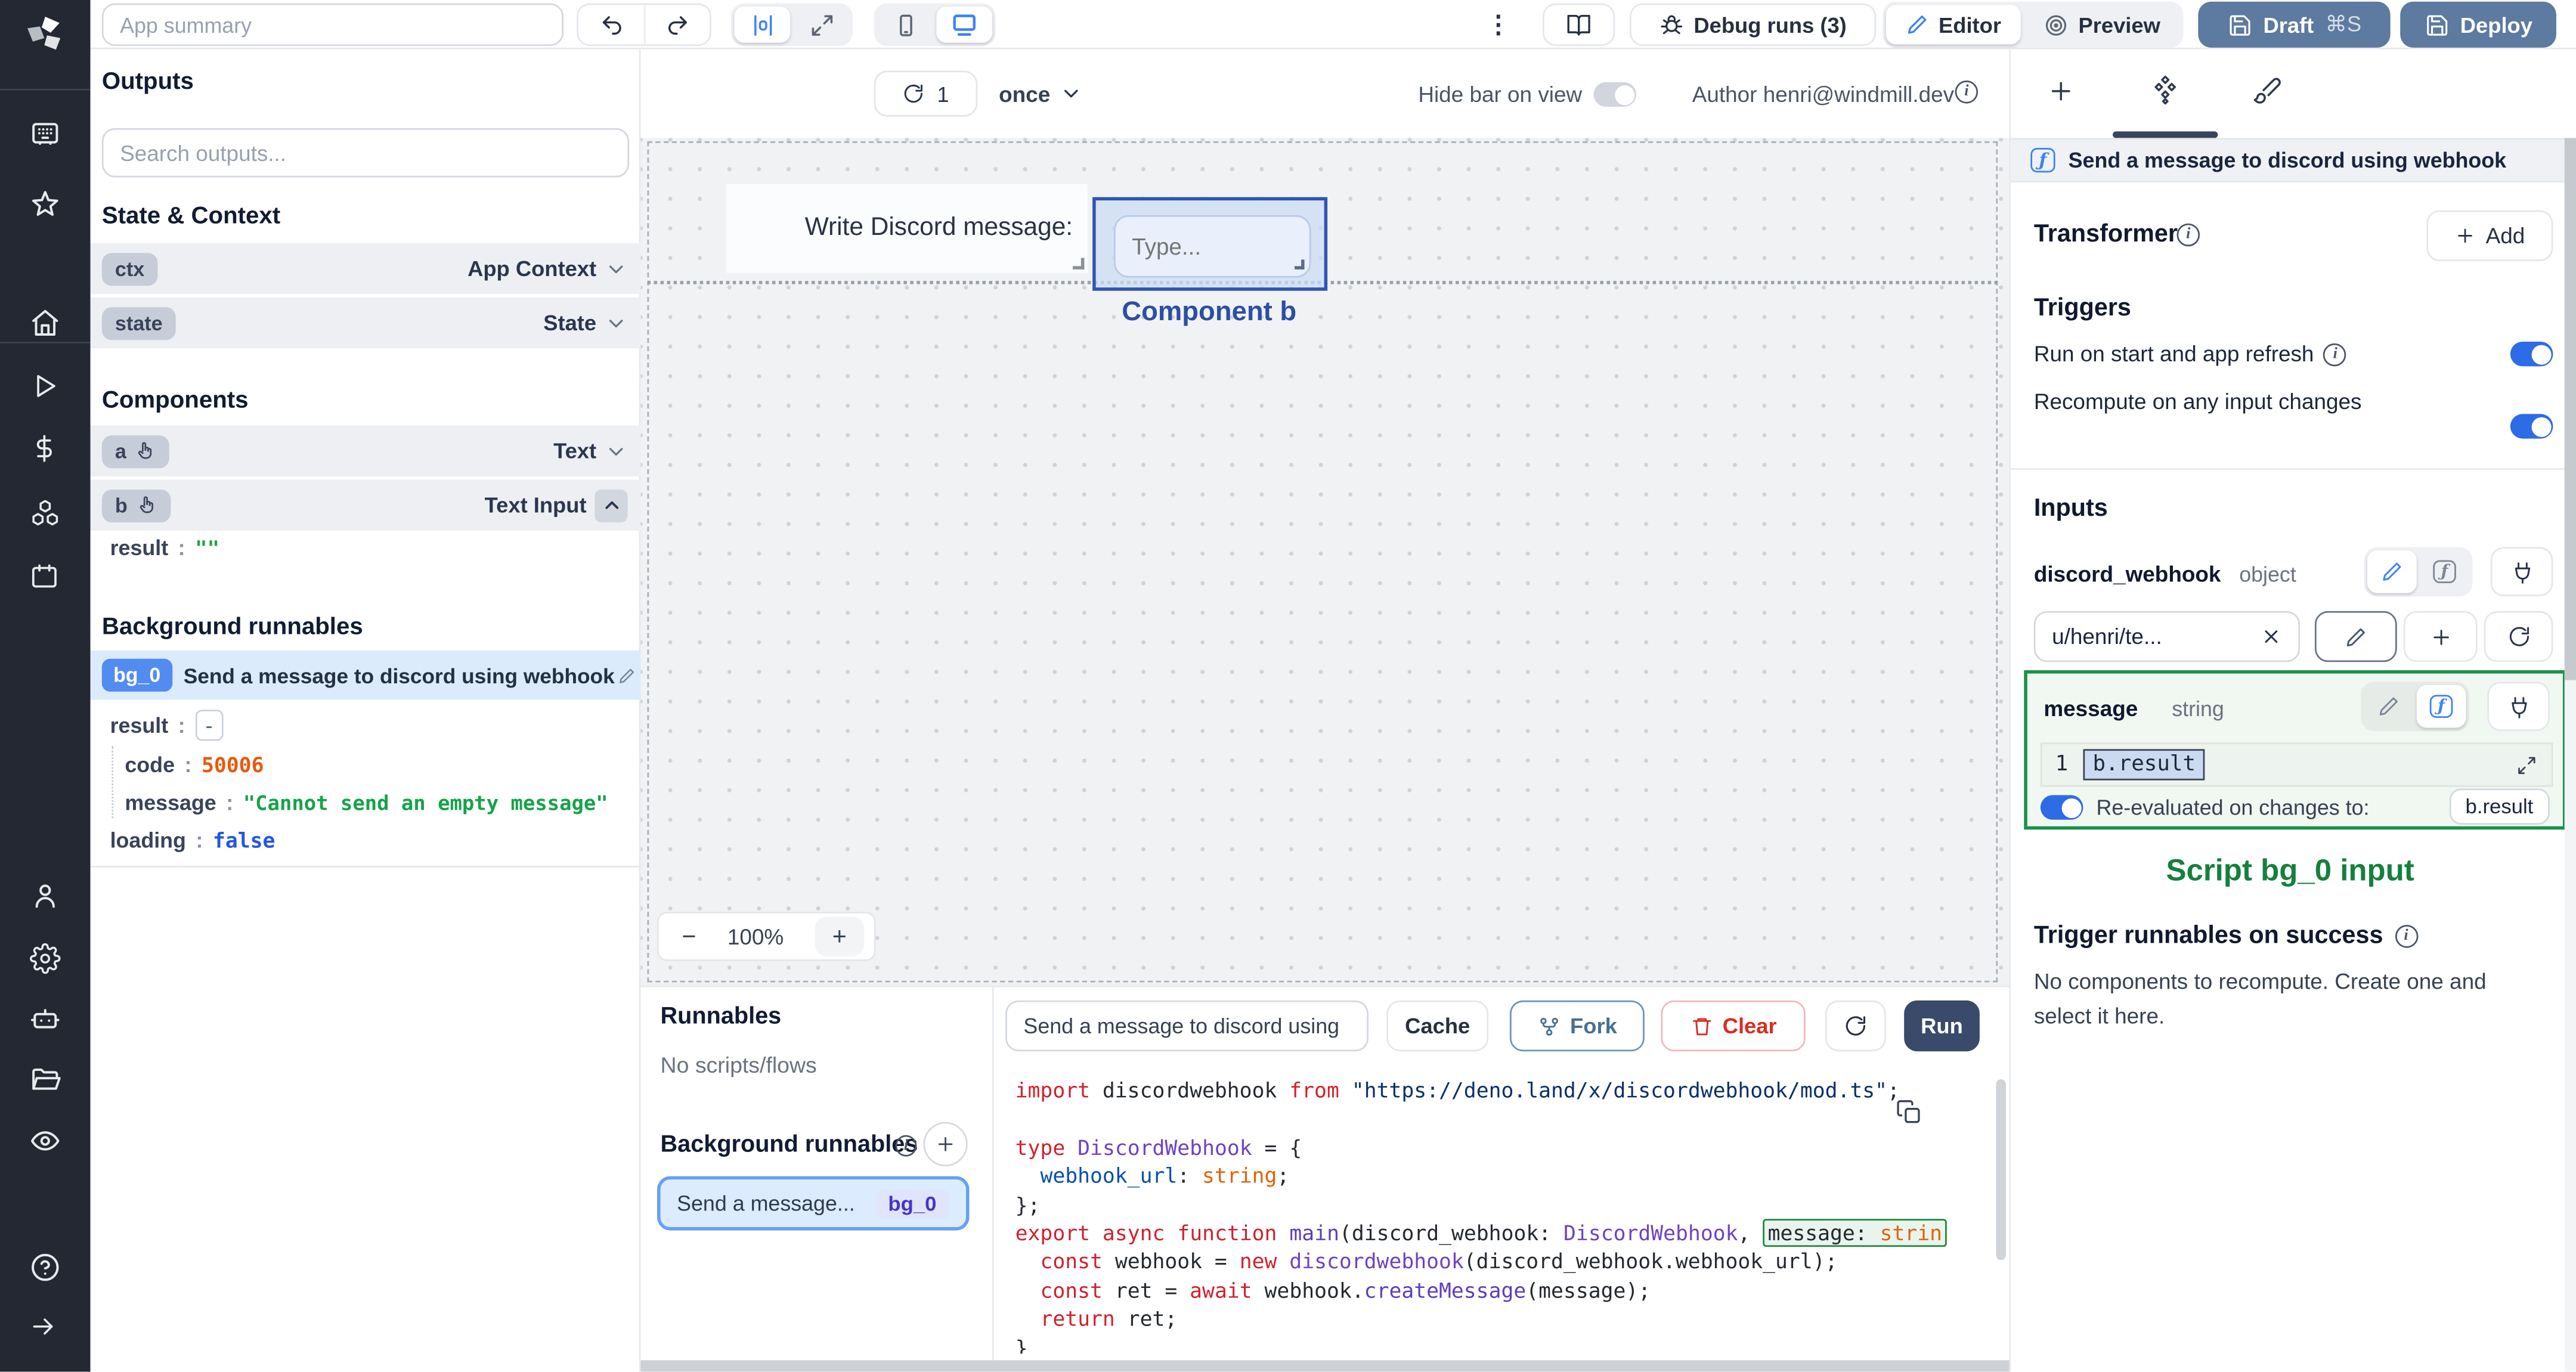 Image resolution: width=2576 pixels, height=1372 pixels. Describe the element at coordinates (45, 1140) in the screenshot. I see `audit-eye-icon` at that location.